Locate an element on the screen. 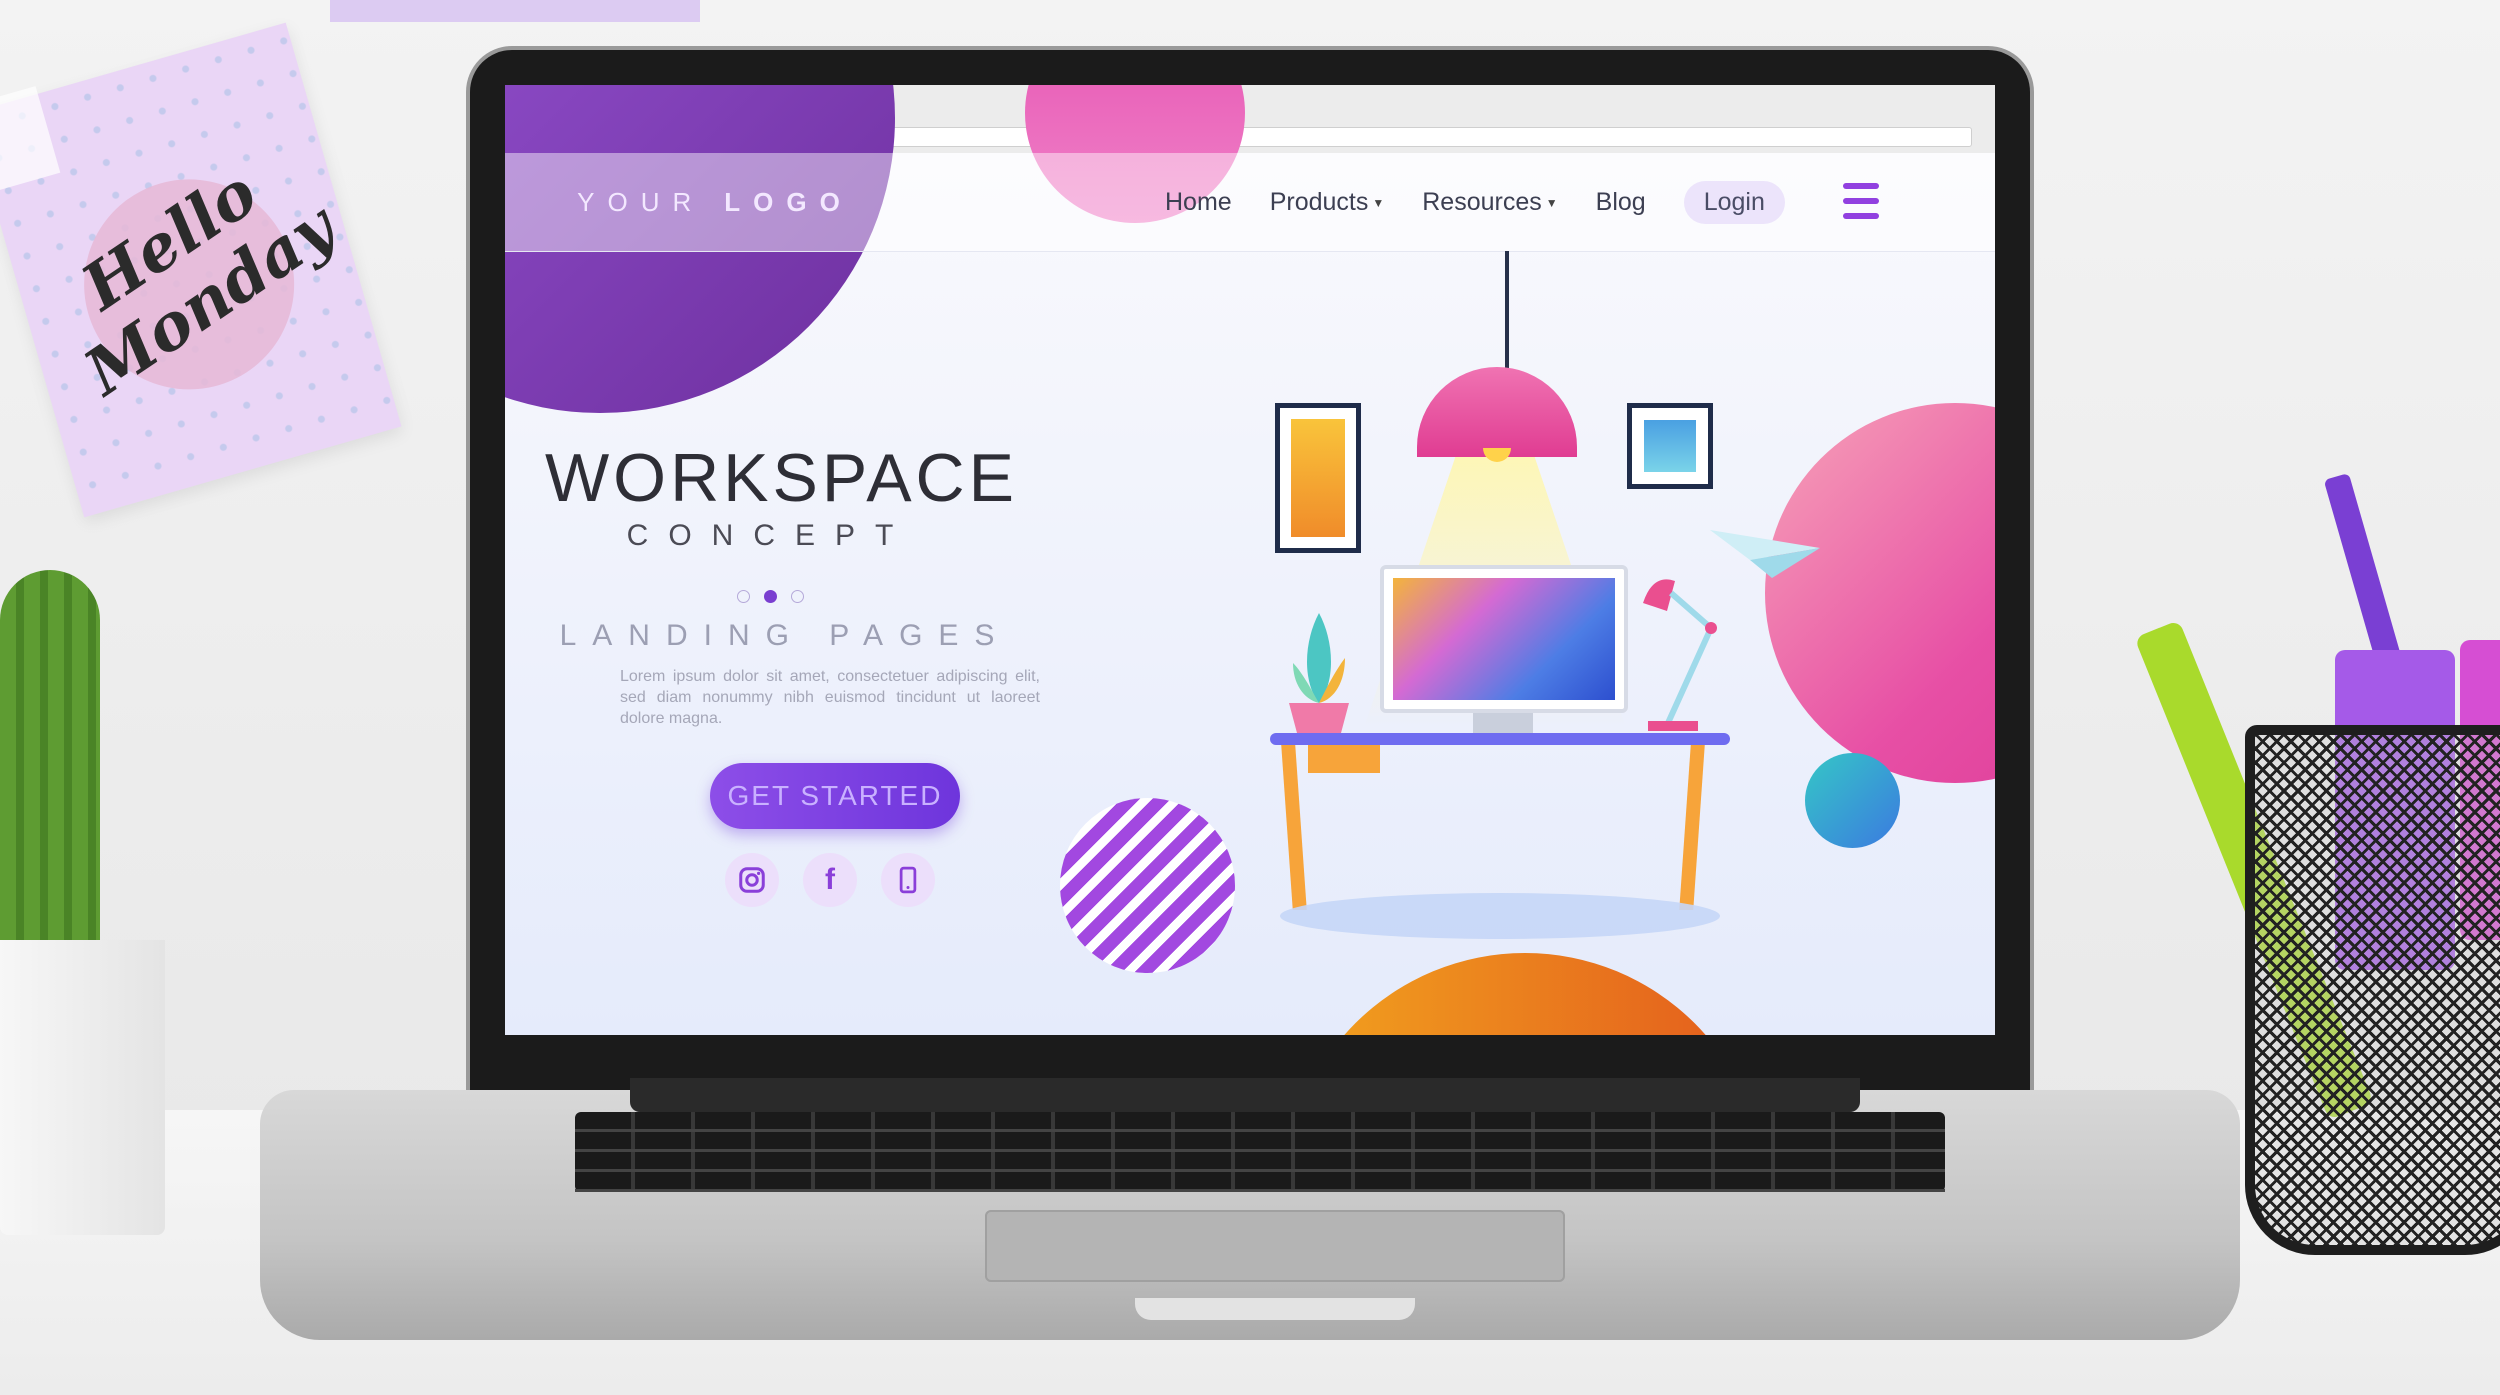 This screenshot has height=1395, width=2500. carousel-dot-active is located at coordinates (770, 596).